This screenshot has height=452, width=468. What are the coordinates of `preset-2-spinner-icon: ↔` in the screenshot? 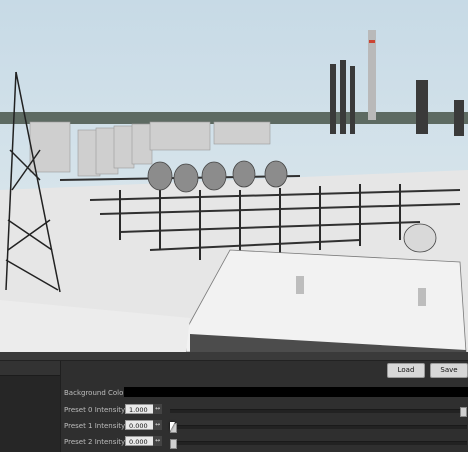 It's located at (157, 441).